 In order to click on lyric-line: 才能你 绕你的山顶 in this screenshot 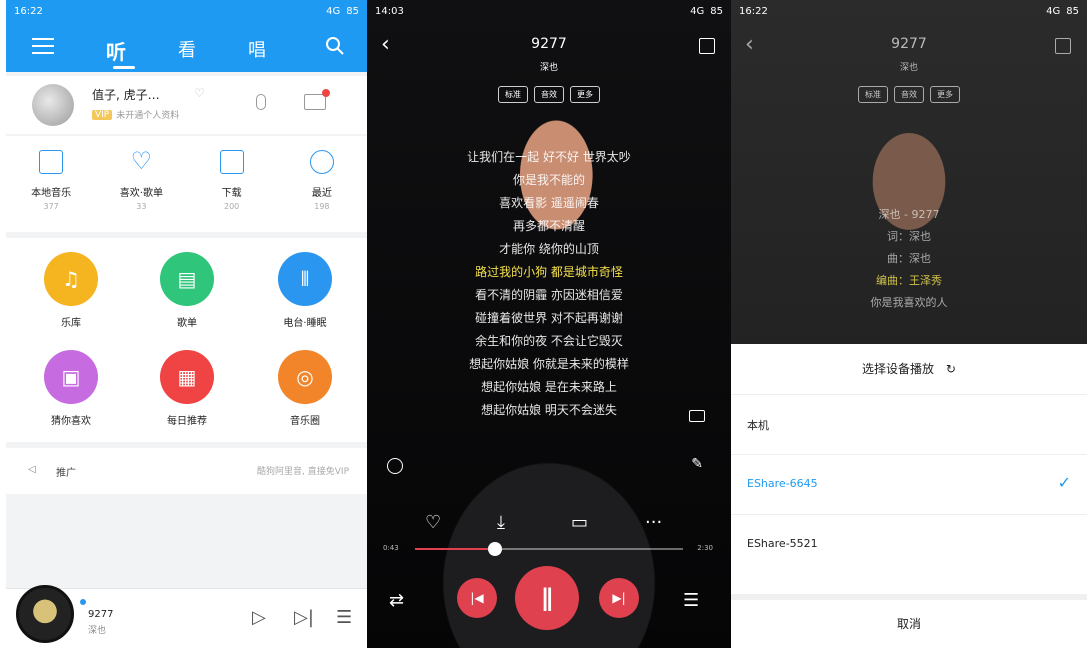, I will do `click(549, 249)`.